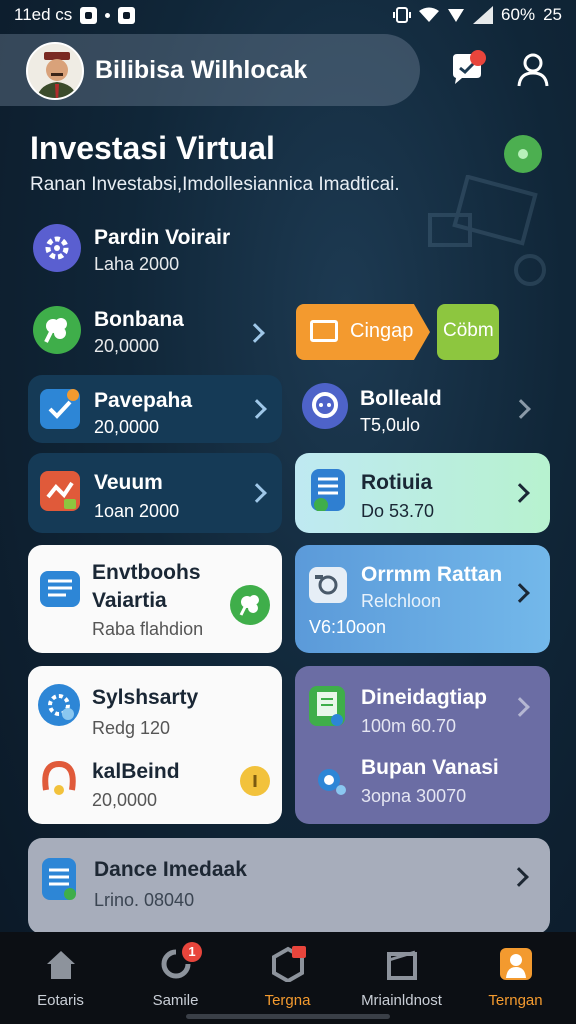 The width and height of the screenshot is (576, 1024). What do you see at coordinates (55, 71) in the screenshot?
I see `avatar` at bounding box center [55, 71].